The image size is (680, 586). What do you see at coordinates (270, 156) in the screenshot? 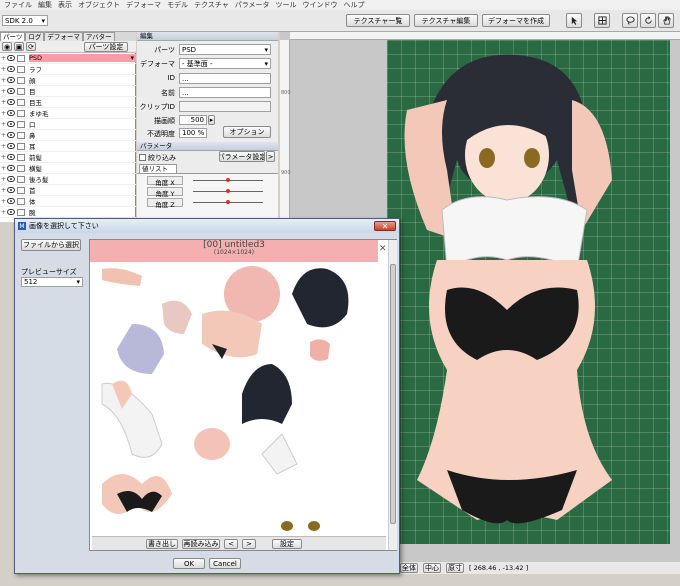
I see `parameter-more-button: >` at bounding box center [270, 156].